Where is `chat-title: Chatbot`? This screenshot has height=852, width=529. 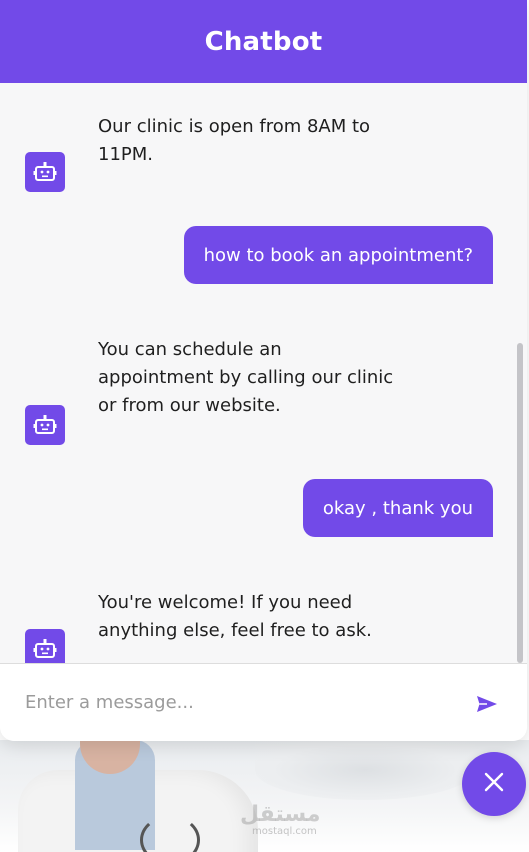 chat-title: Chatbot is located at coordinates (263, 41).